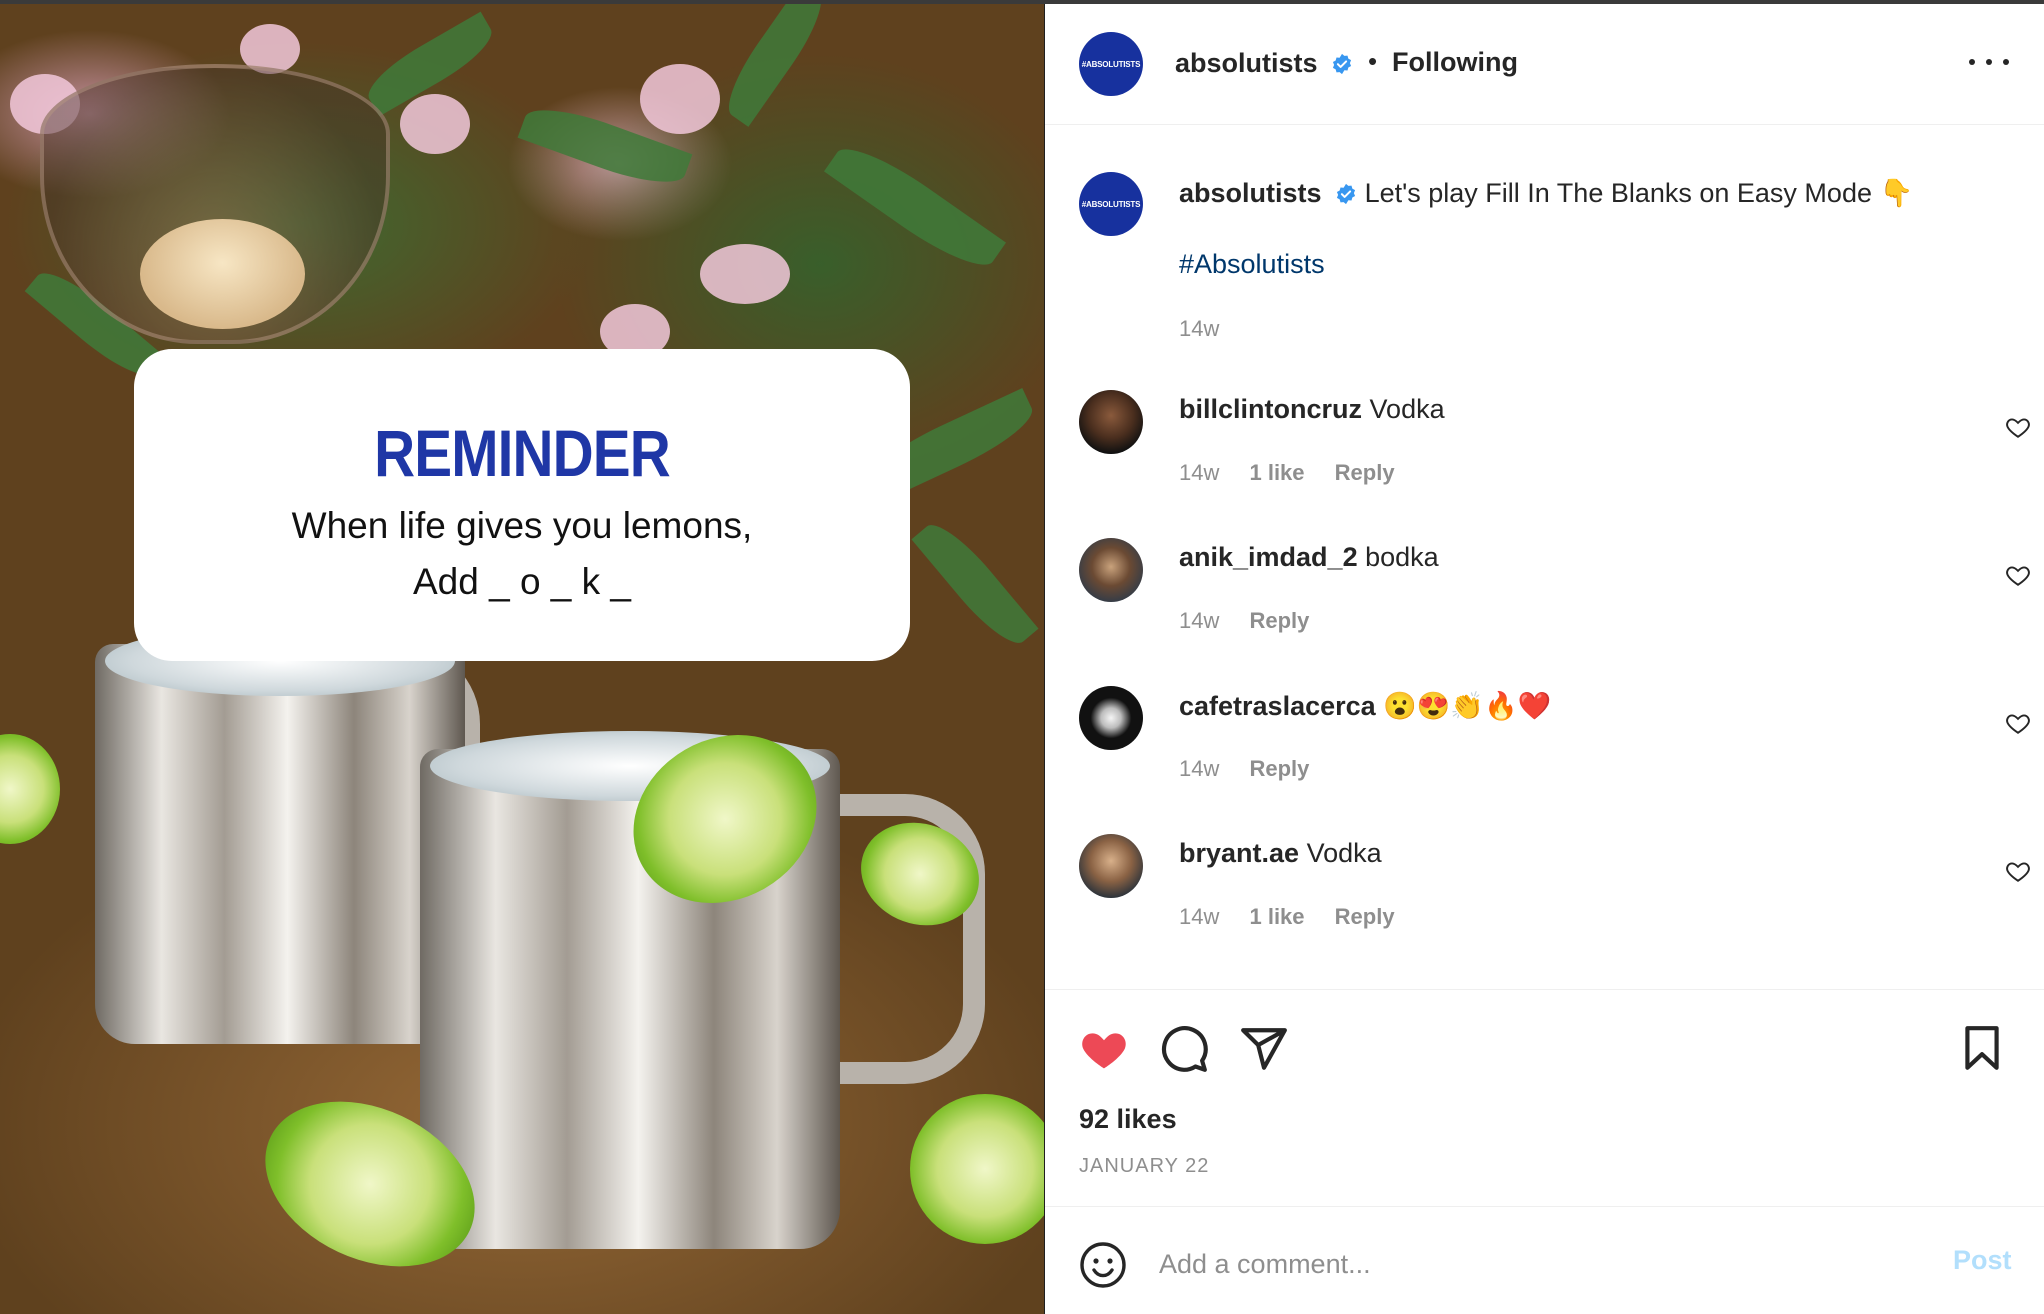  I want to click on comment-username: bryant.ae, so click(1239, 853).